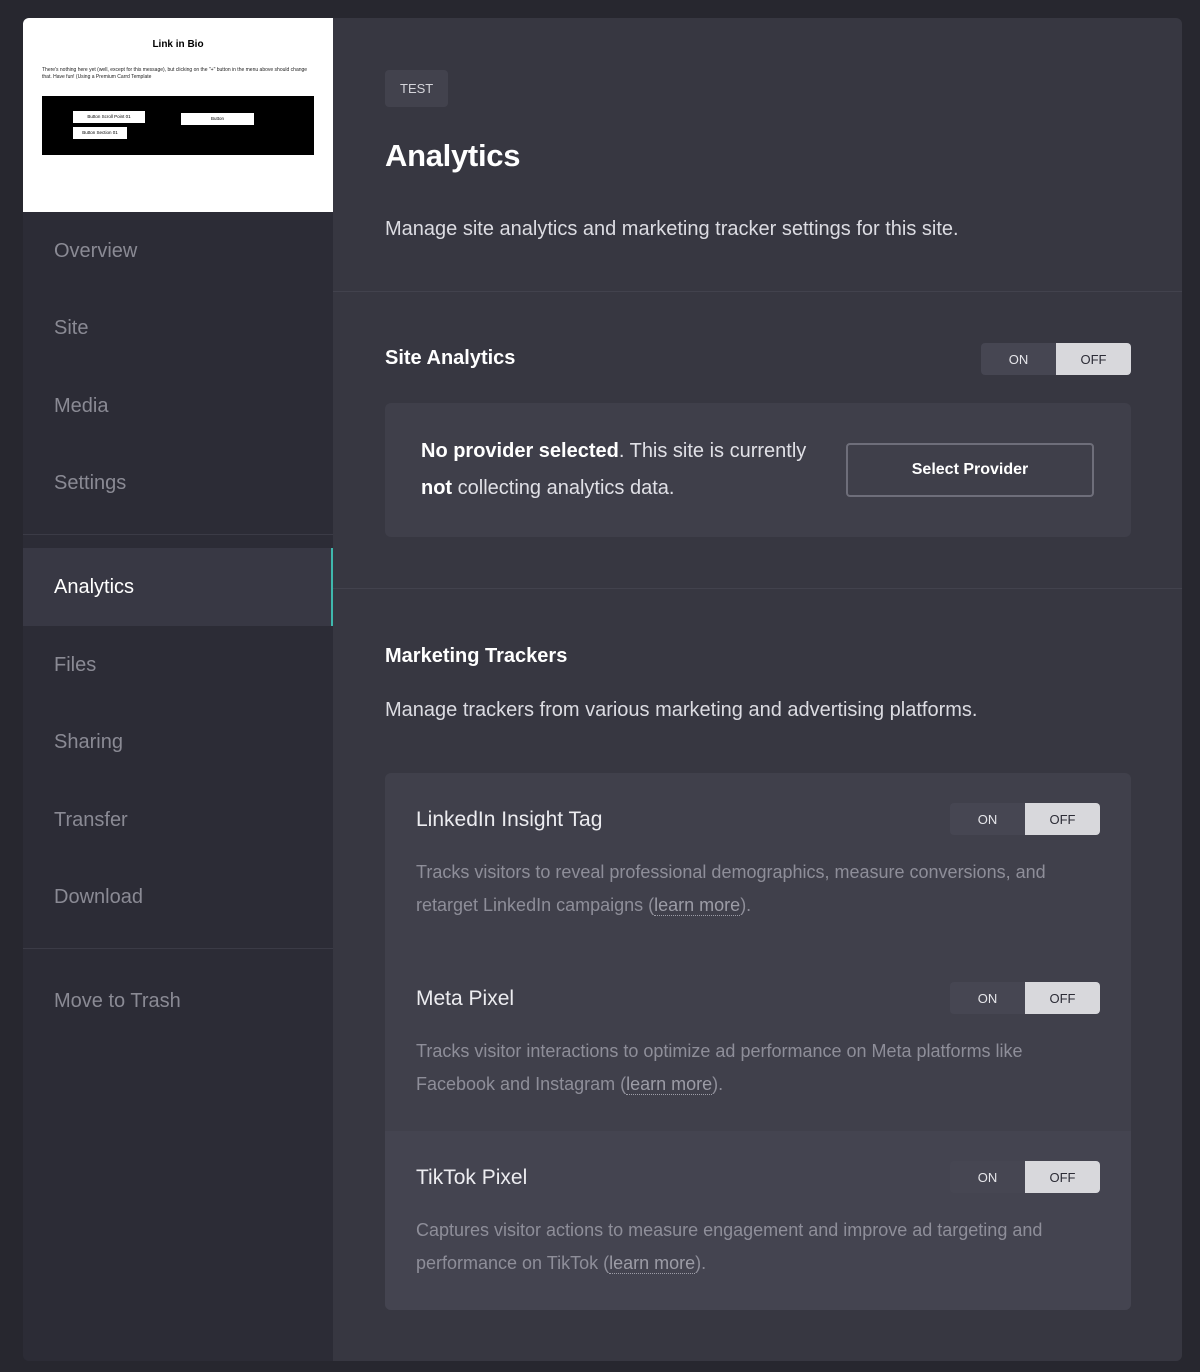  What do you see at coordinates (109, 117) in the screenshot?
I see `thumbnail-button-scroll: Button Scroll Point 01` at bounding box center [109, 117].